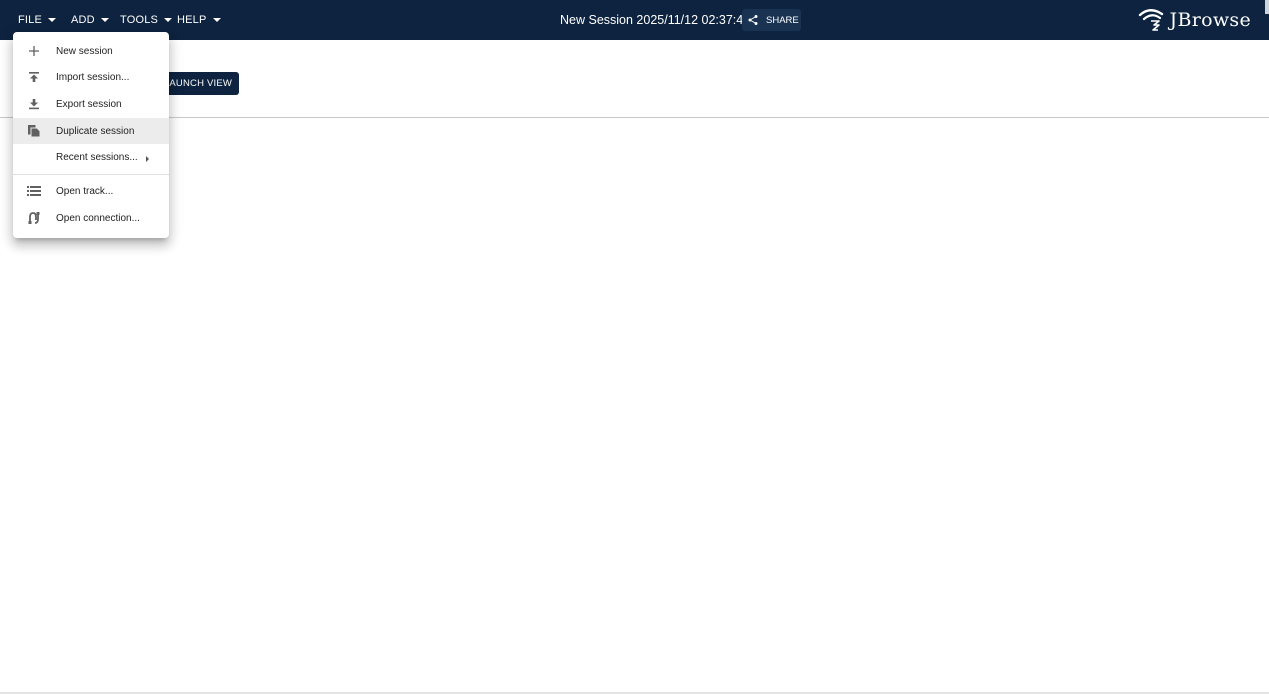 This screenshot has width=1269, height=694. I want to click on connection-icon, so click(34, 218).